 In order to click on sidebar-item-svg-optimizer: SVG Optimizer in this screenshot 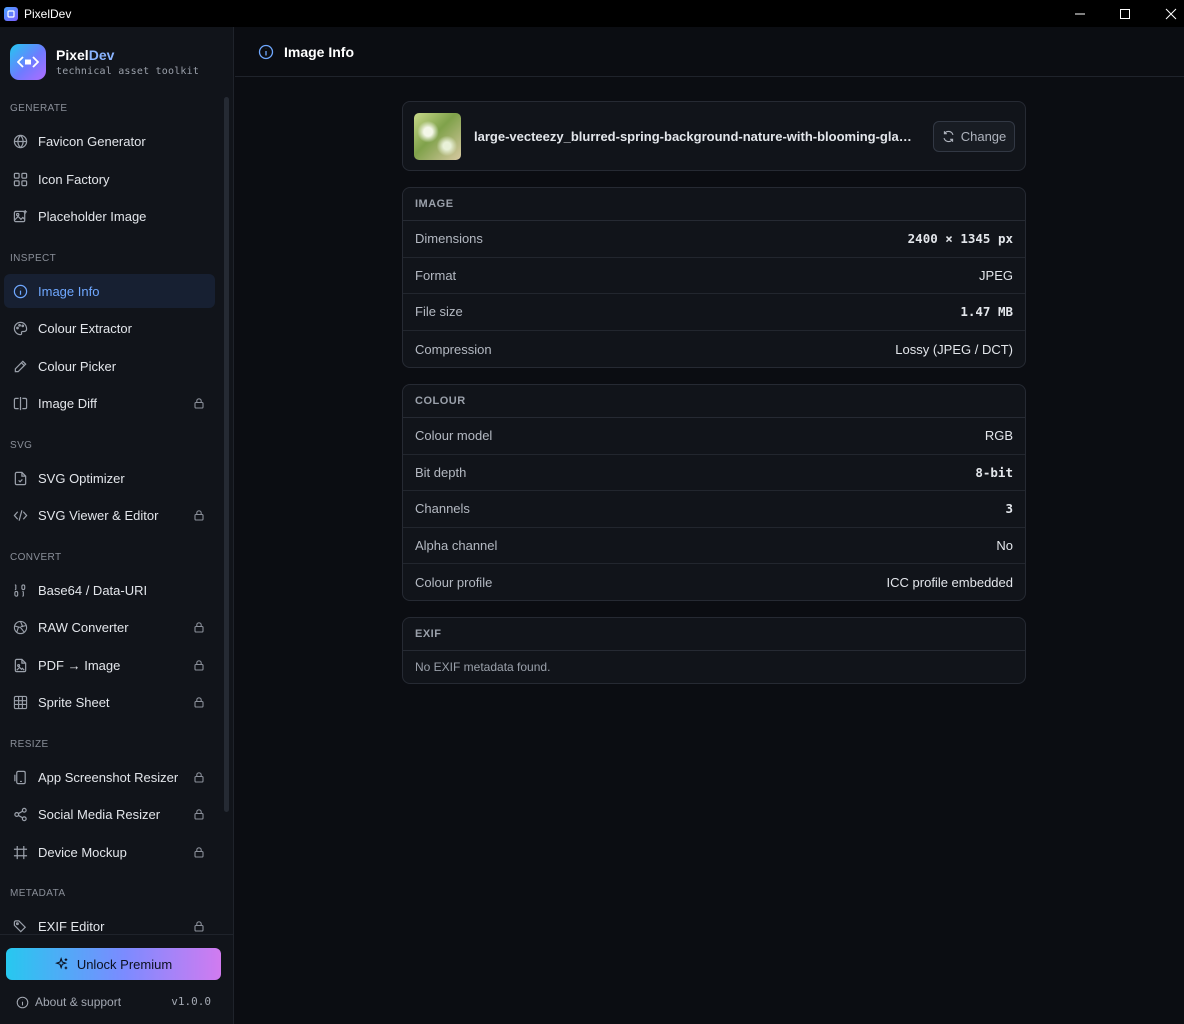, I will do `click(109, 478)`.